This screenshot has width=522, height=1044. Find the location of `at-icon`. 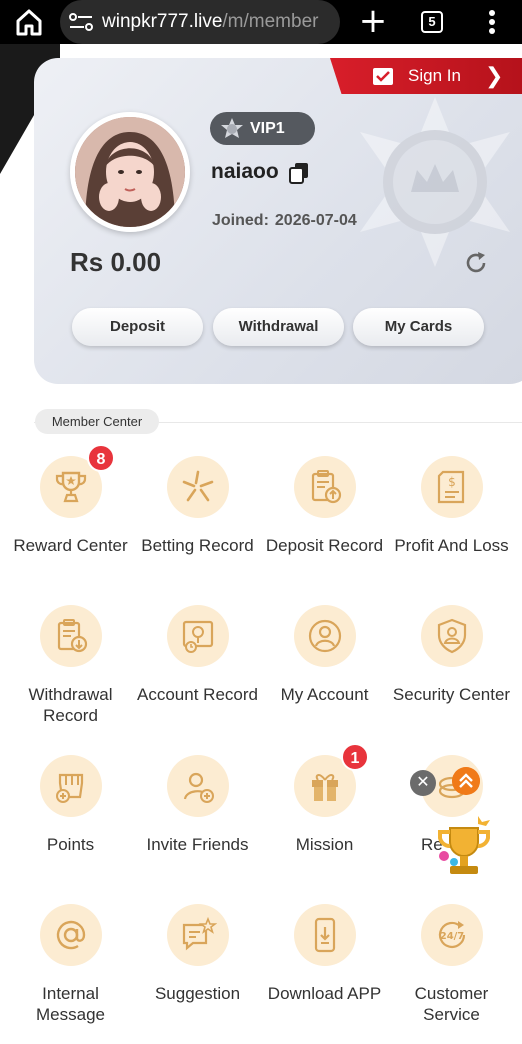

at-icon is located at coordinates (71, 935).